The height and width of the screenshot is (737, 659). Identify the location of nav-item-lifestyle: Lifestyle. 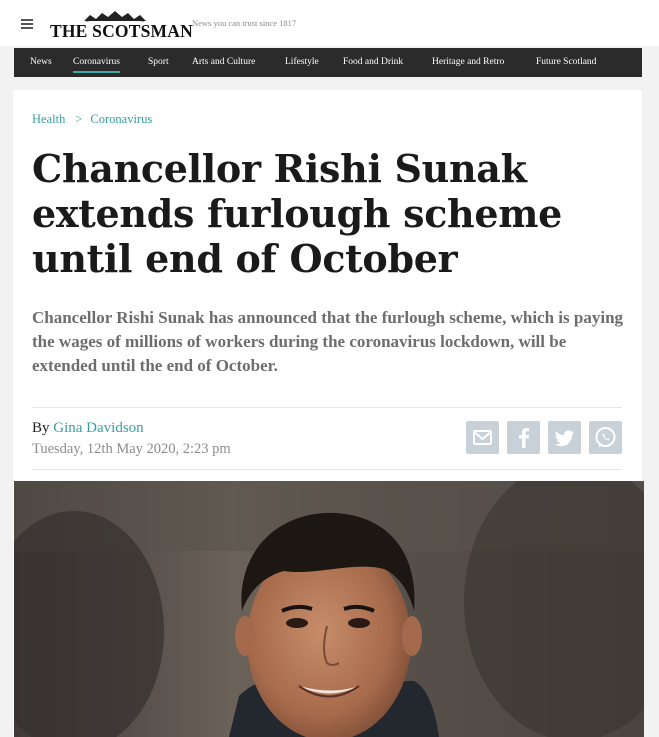
(302, 62).